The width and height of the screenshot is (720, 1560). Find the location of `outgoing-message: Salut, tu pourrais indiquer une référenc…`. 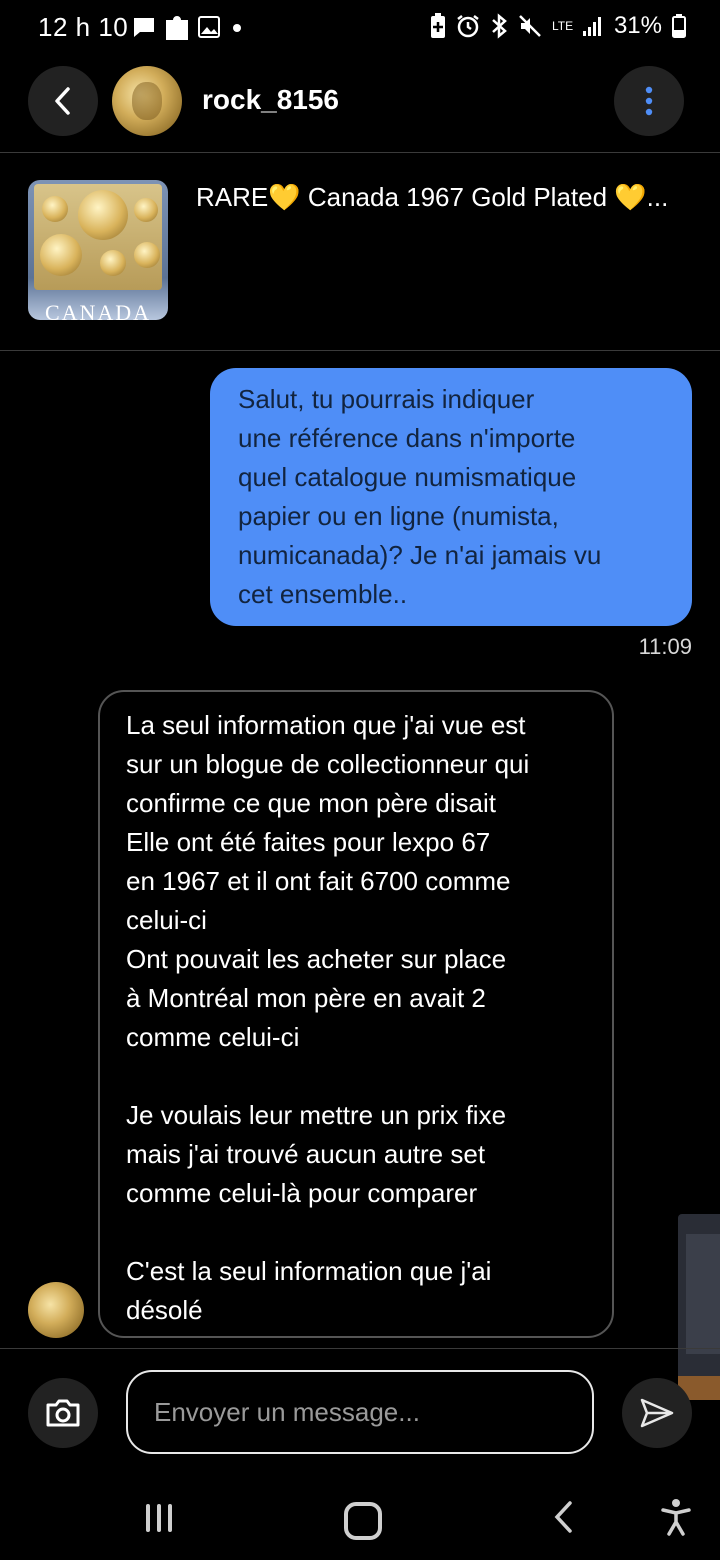

outgoing-message: Salut, tu pourrais indiquer une référenc… is located at coordinates (451, 497).